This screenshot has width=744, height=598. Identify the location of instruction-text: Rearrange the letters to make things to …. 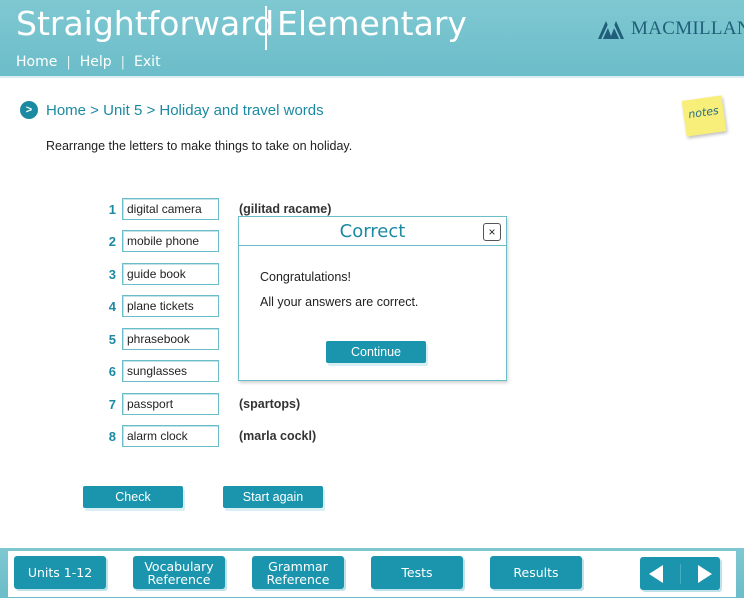
(199, 146).